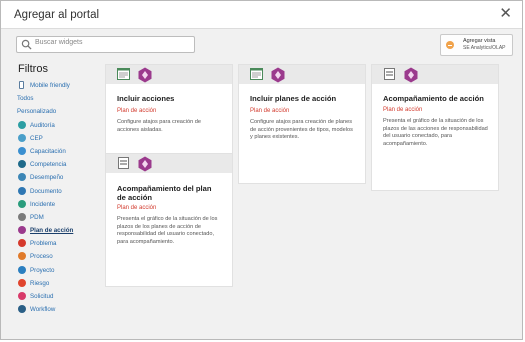  I want to click on card-title: Incluir planes de acción, so click(293, 98).